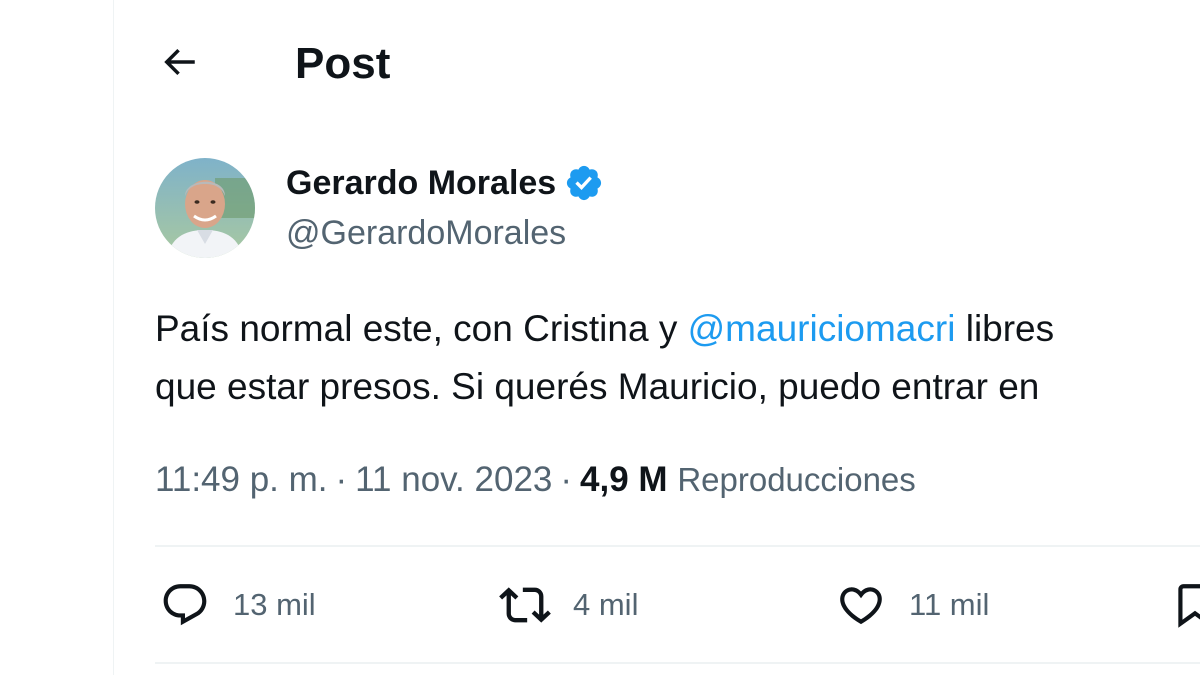  I want to click on tweet-text-part: País normal este, con Cristina y, so click(421, 328).